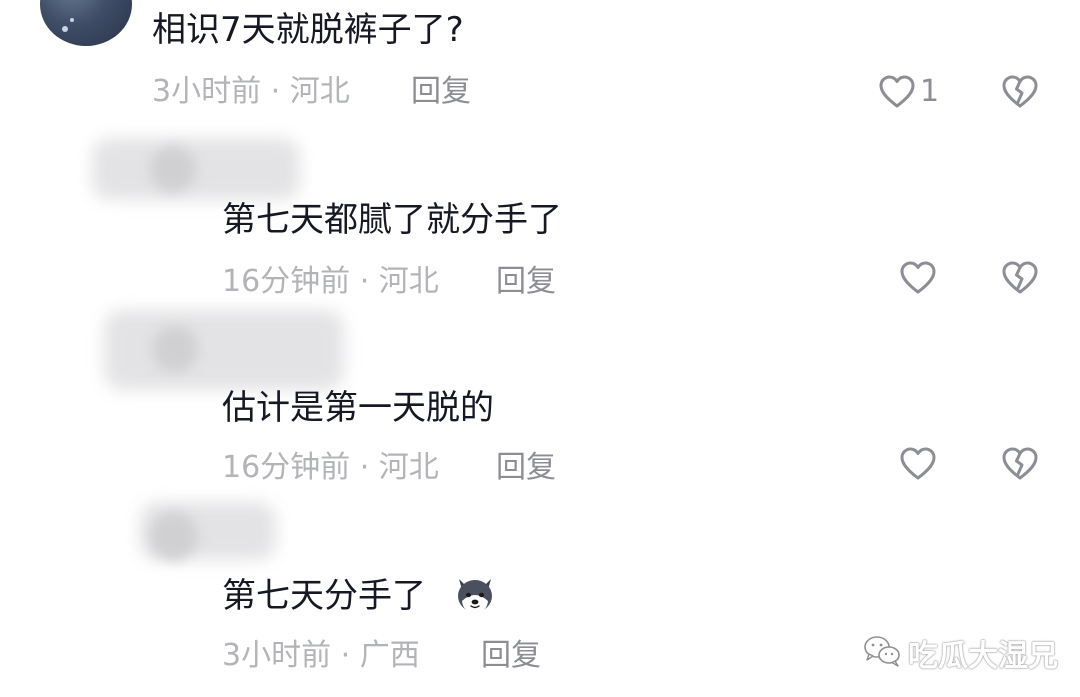 Image resolution: width=1080 pixels, height=697 pixels. Describe the element at coordinates (251, 91) in the screenshot. I see `comment-meta-1: 3小时前 · 河北` at that location.